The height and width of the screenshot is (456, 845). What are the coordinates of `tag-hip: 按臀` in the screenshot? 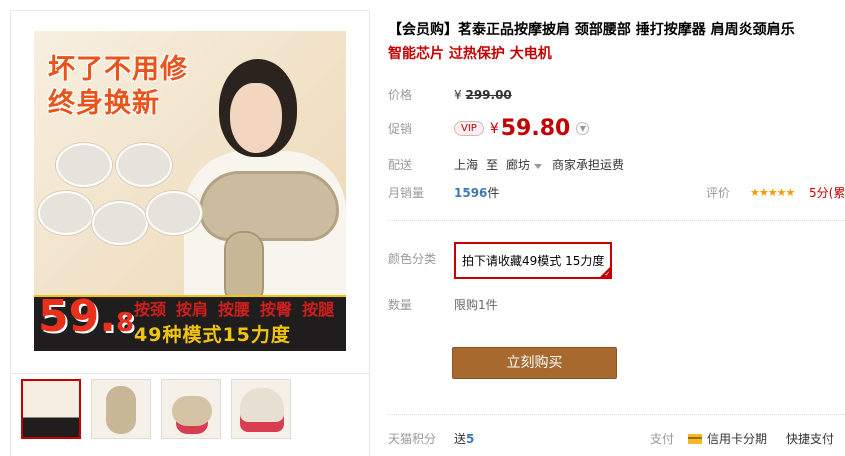 It's located at (276, 309).